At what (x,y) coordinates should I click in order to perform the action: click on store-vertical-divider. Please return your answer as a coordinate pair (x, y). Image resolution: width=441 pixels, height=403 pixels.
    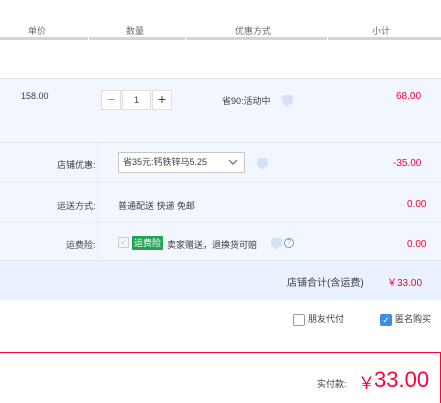
    Looking at the image, I should click on (97, 201).